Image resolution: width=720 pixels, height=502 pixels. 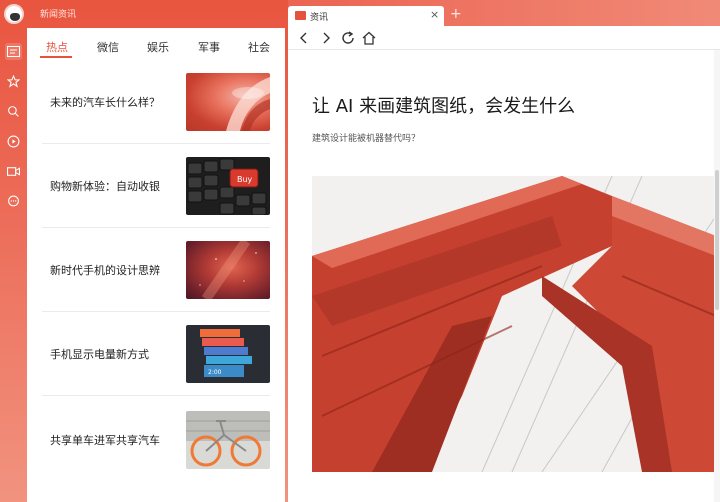 I want to click on forward-icon, so click(x=326, y=38).